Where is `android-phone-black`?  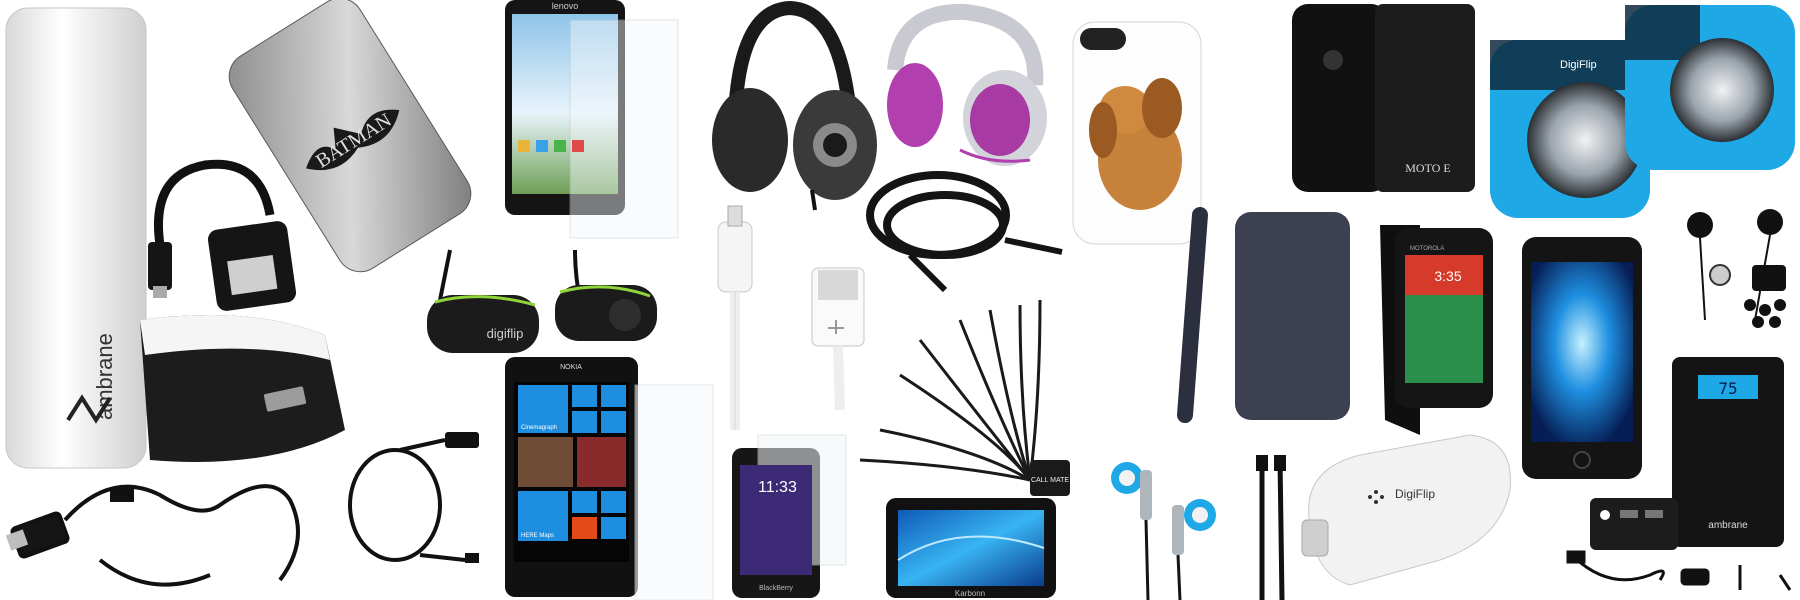
android-phone-black is located at coordinates (1582, 358).